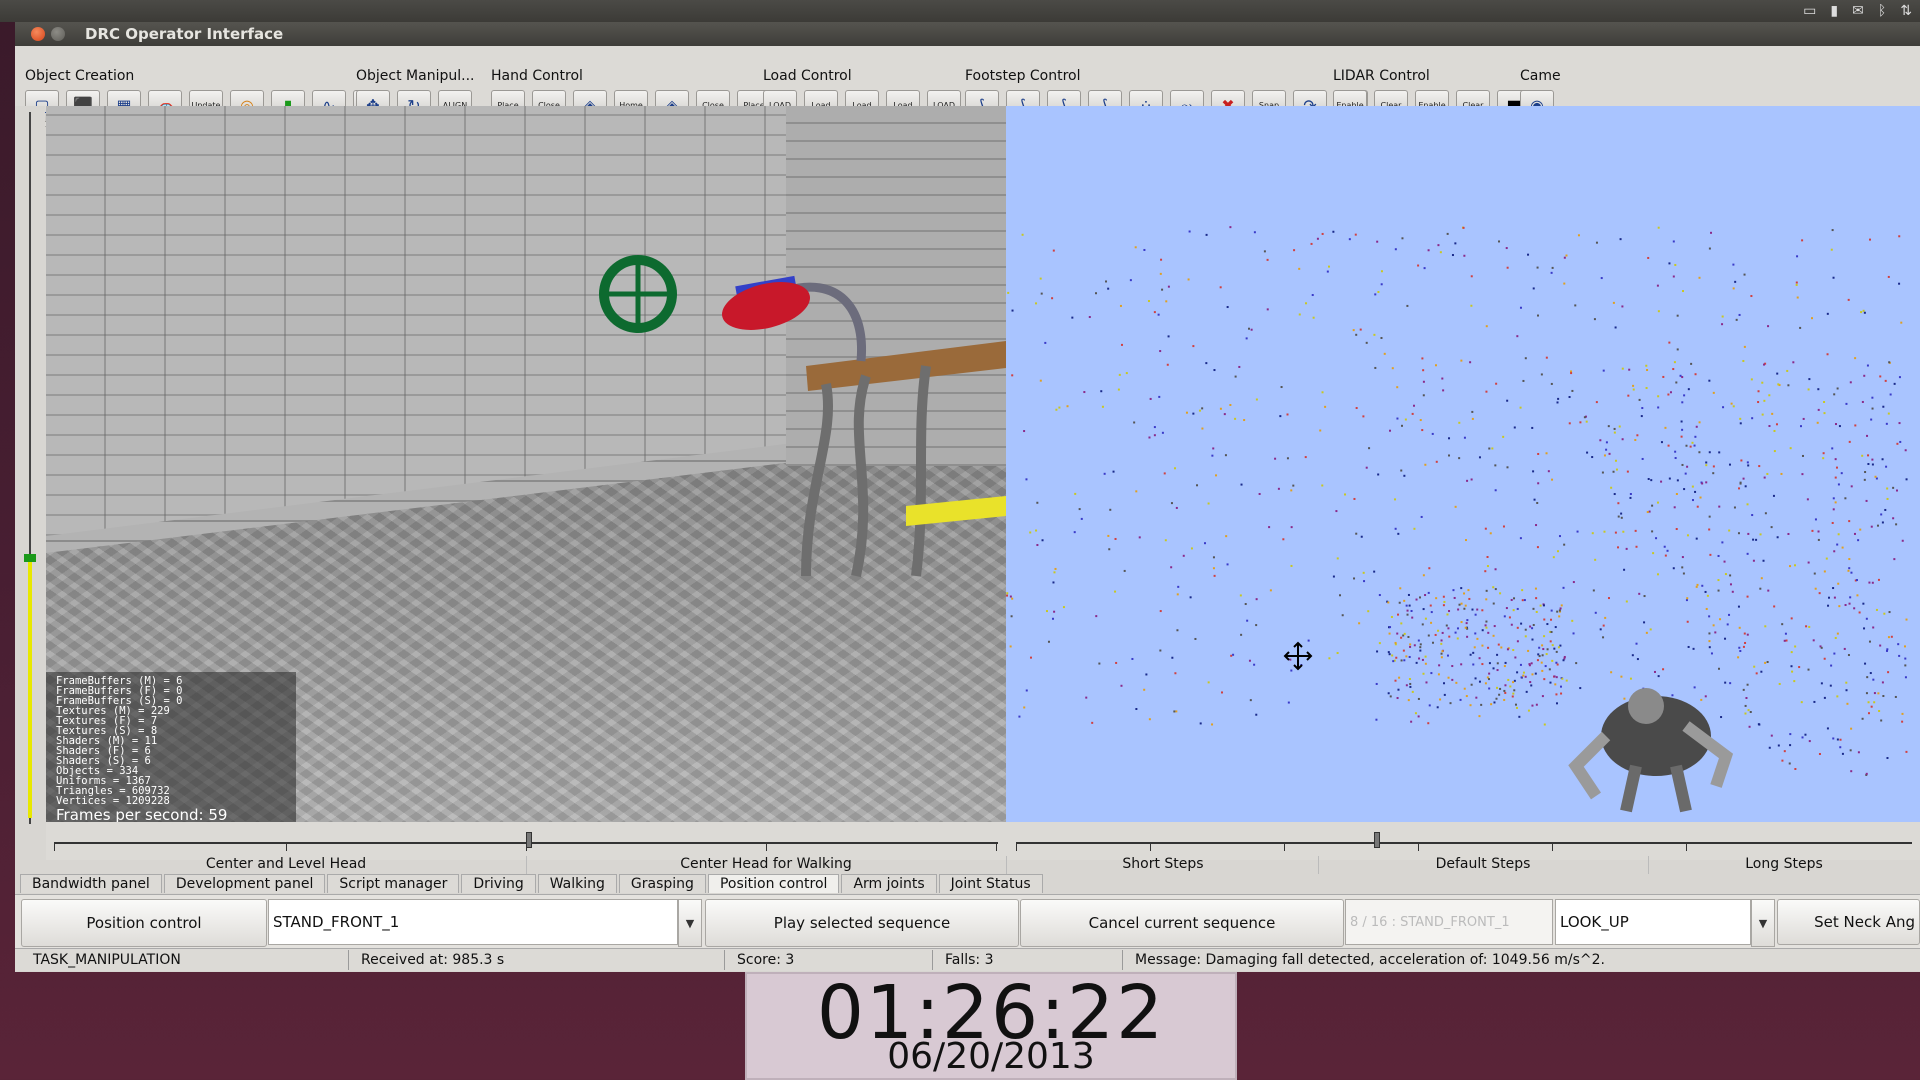 Image resolution: width=1920 pixels, height=1080 pixels. What do you see at coordinates (662, 883) in the screenshot?
I see `tab-grasping: Grasping` at bounding box center [662, 883].